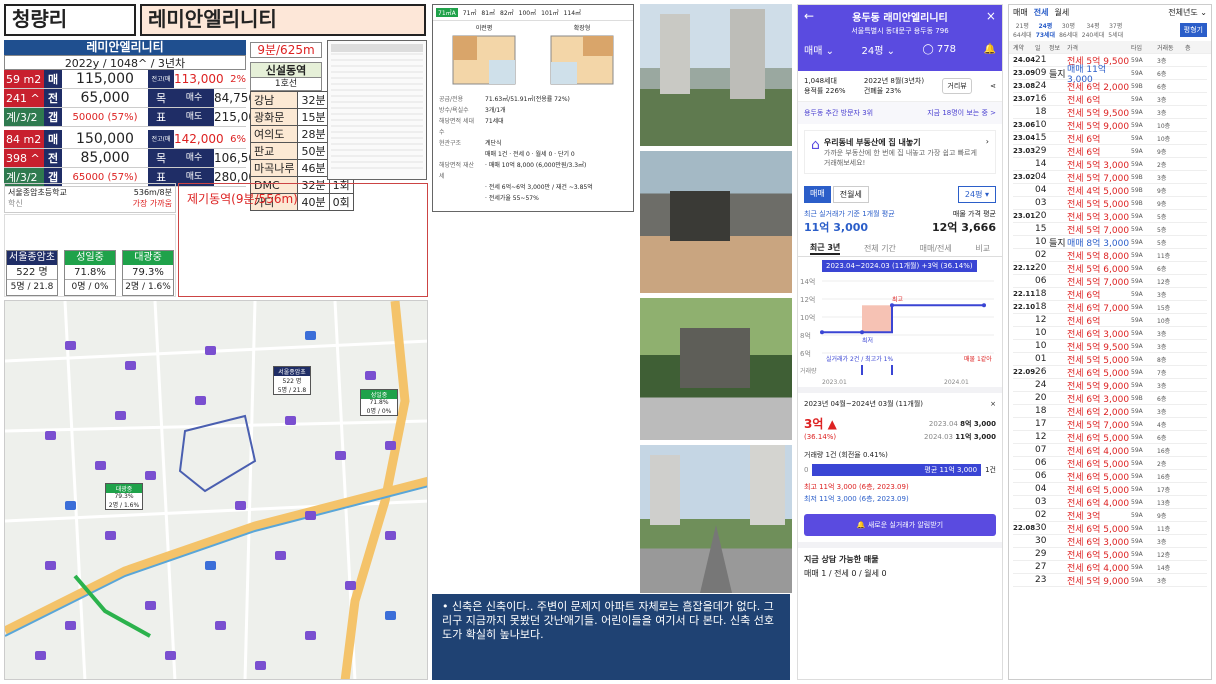  Describe the element at coordinates (488, 12) in the screenshot. I see `floorplan-tab: 81㎡` at that location.